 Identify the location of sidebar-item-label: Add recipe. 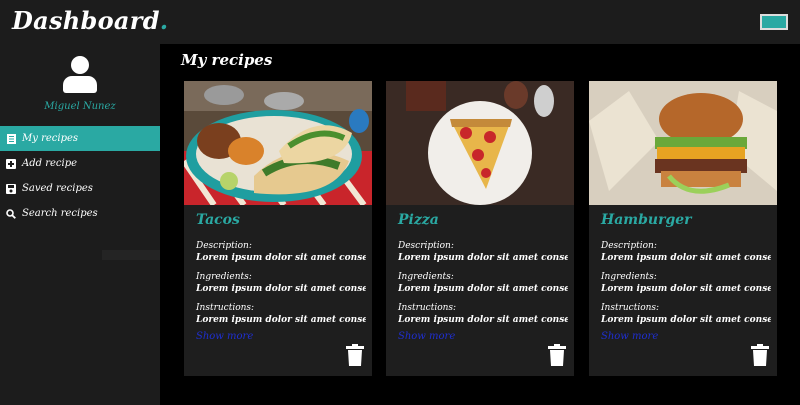
(50, 163).